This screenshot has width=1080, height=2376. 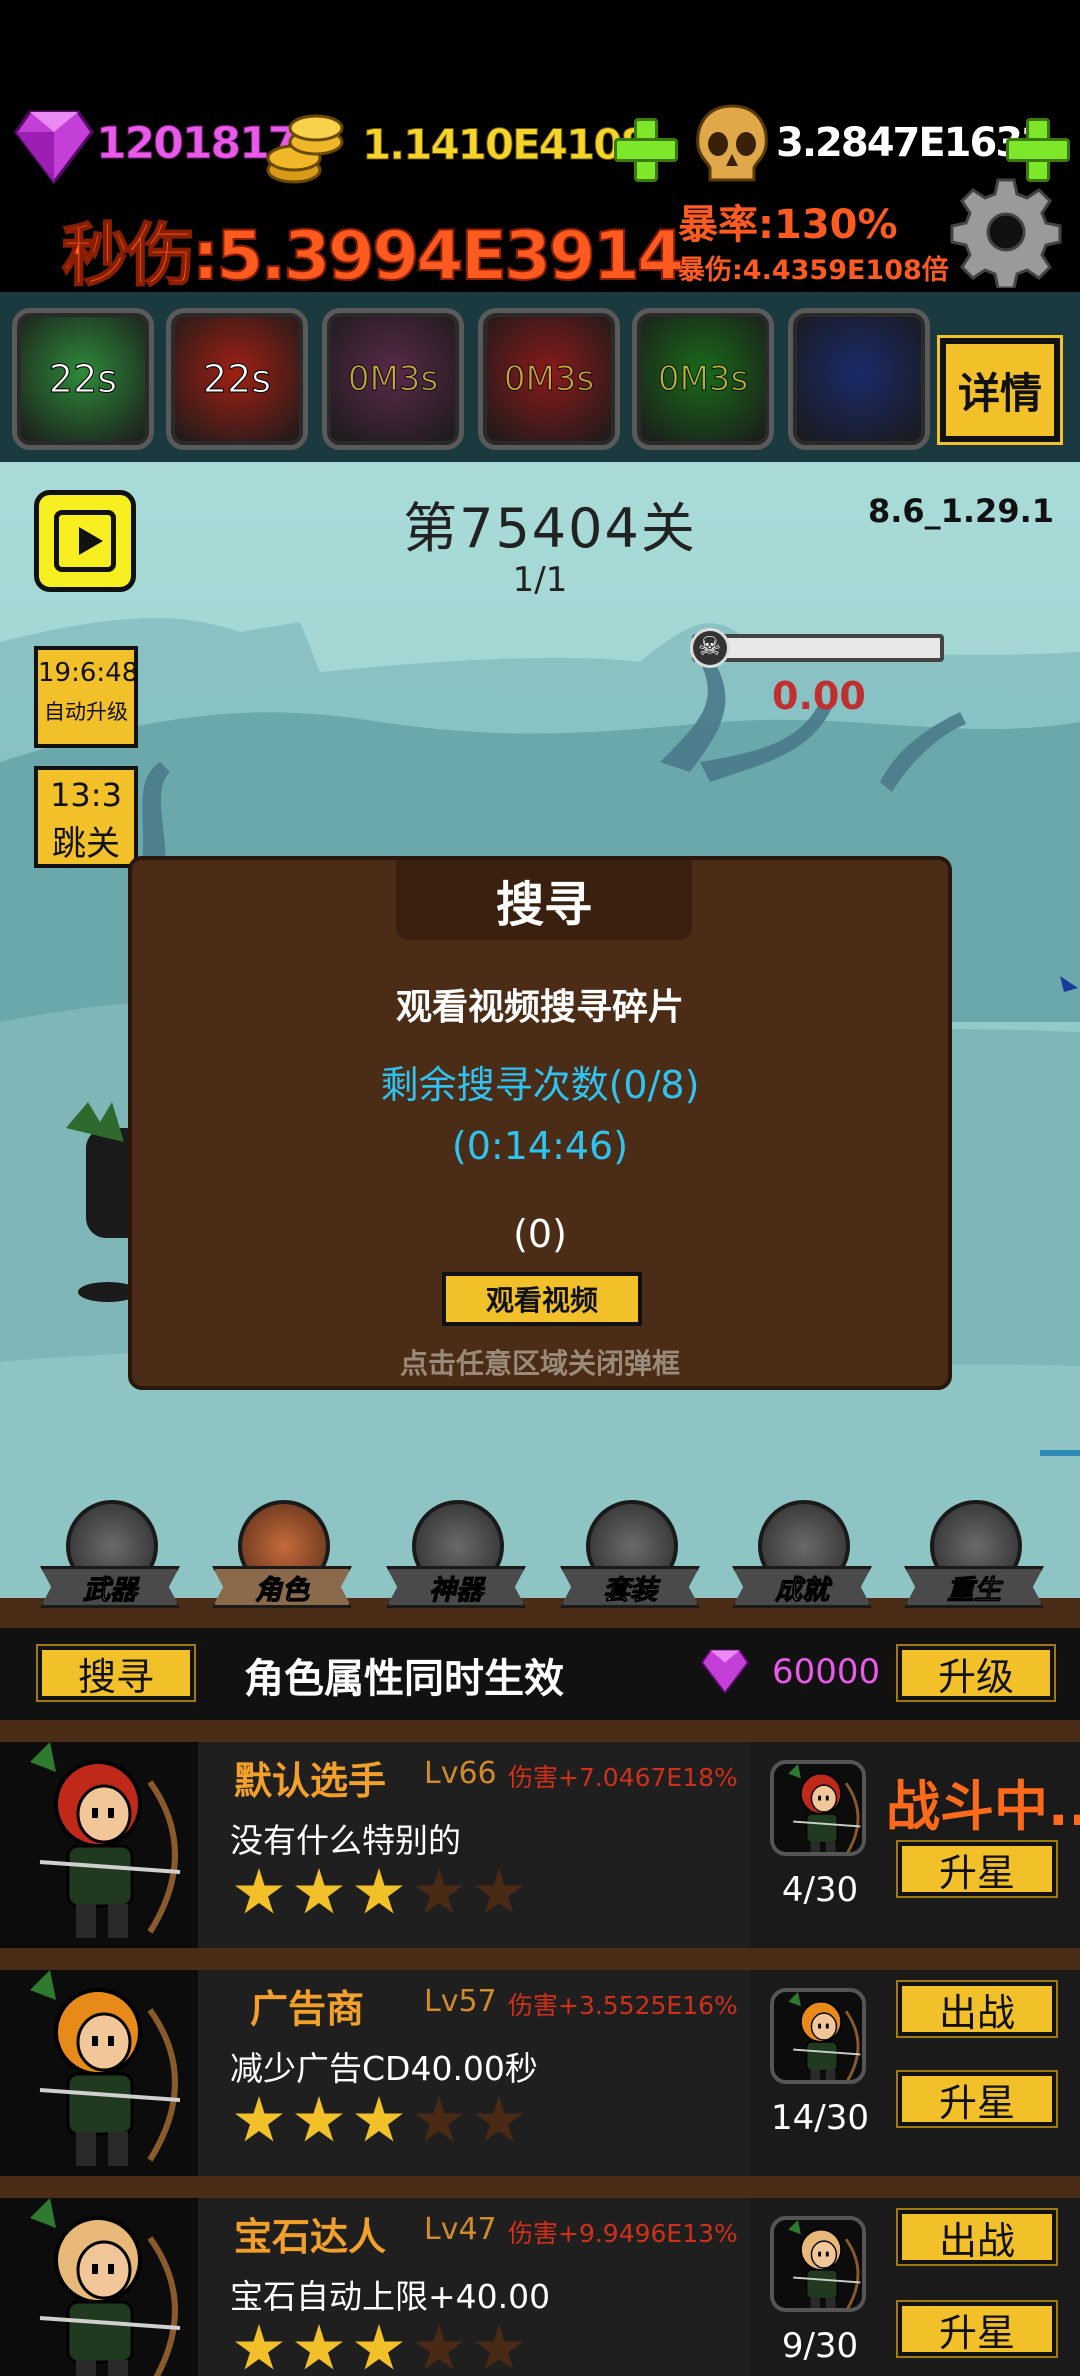 What do you see at coordinates (813, 270) in the screenshot?
I see `crit-damage: 暴伤:4.4359E108倍` at bounding box center [813, 270].